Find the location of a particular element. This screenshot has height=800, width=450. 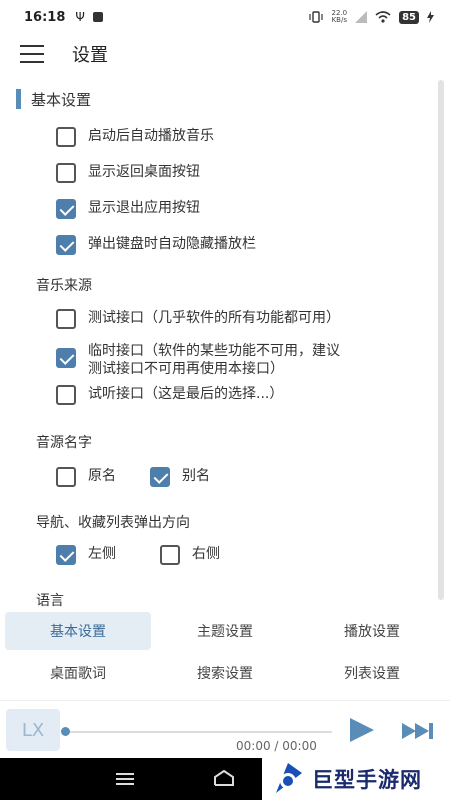

notification-icon is located at coordinates (97, 17).